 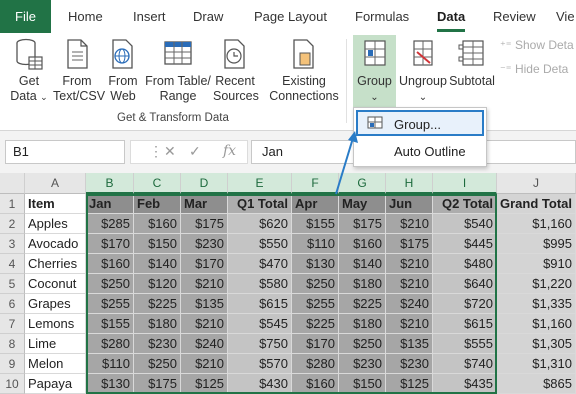 What do you see at coordinates (204, 183) in the screenshot?
I see `column-header-d: D` at bounding box center [204, 183].